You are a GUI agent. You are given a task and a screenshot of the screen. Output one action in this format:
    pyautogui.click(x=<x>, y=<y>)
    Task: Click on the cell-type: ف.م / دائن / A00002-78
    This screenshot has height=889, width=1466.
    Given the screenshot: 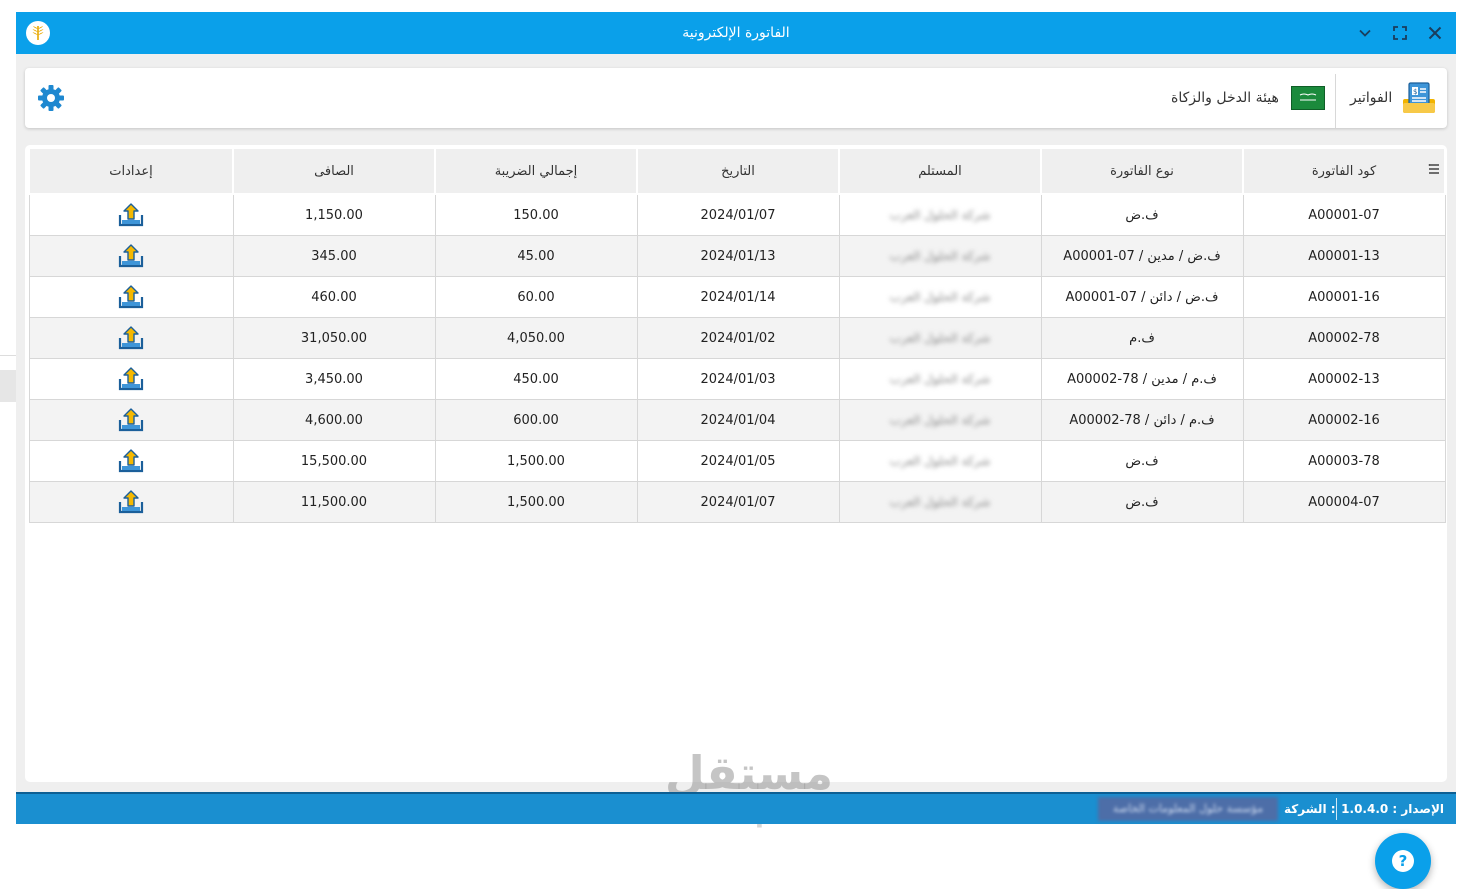 What is the action you would take?
    pyautogui.click(x=1142, y=420)
    